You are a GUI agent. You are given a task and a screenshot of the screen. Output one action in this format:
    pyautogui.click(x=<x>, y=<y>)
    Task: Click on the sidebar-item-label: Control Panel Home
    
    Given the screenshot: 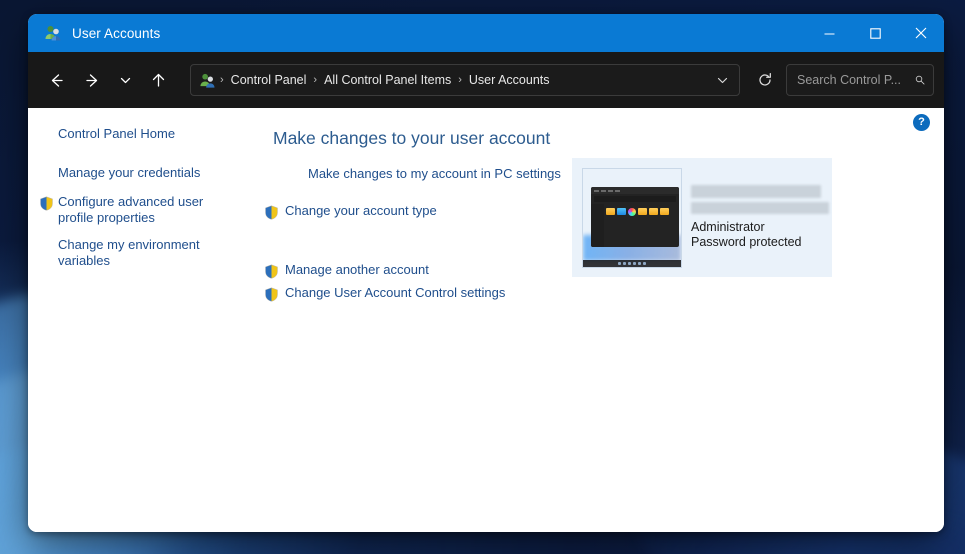 What is the action you would take?
    pyautogui.click(x=117, y=133)
    